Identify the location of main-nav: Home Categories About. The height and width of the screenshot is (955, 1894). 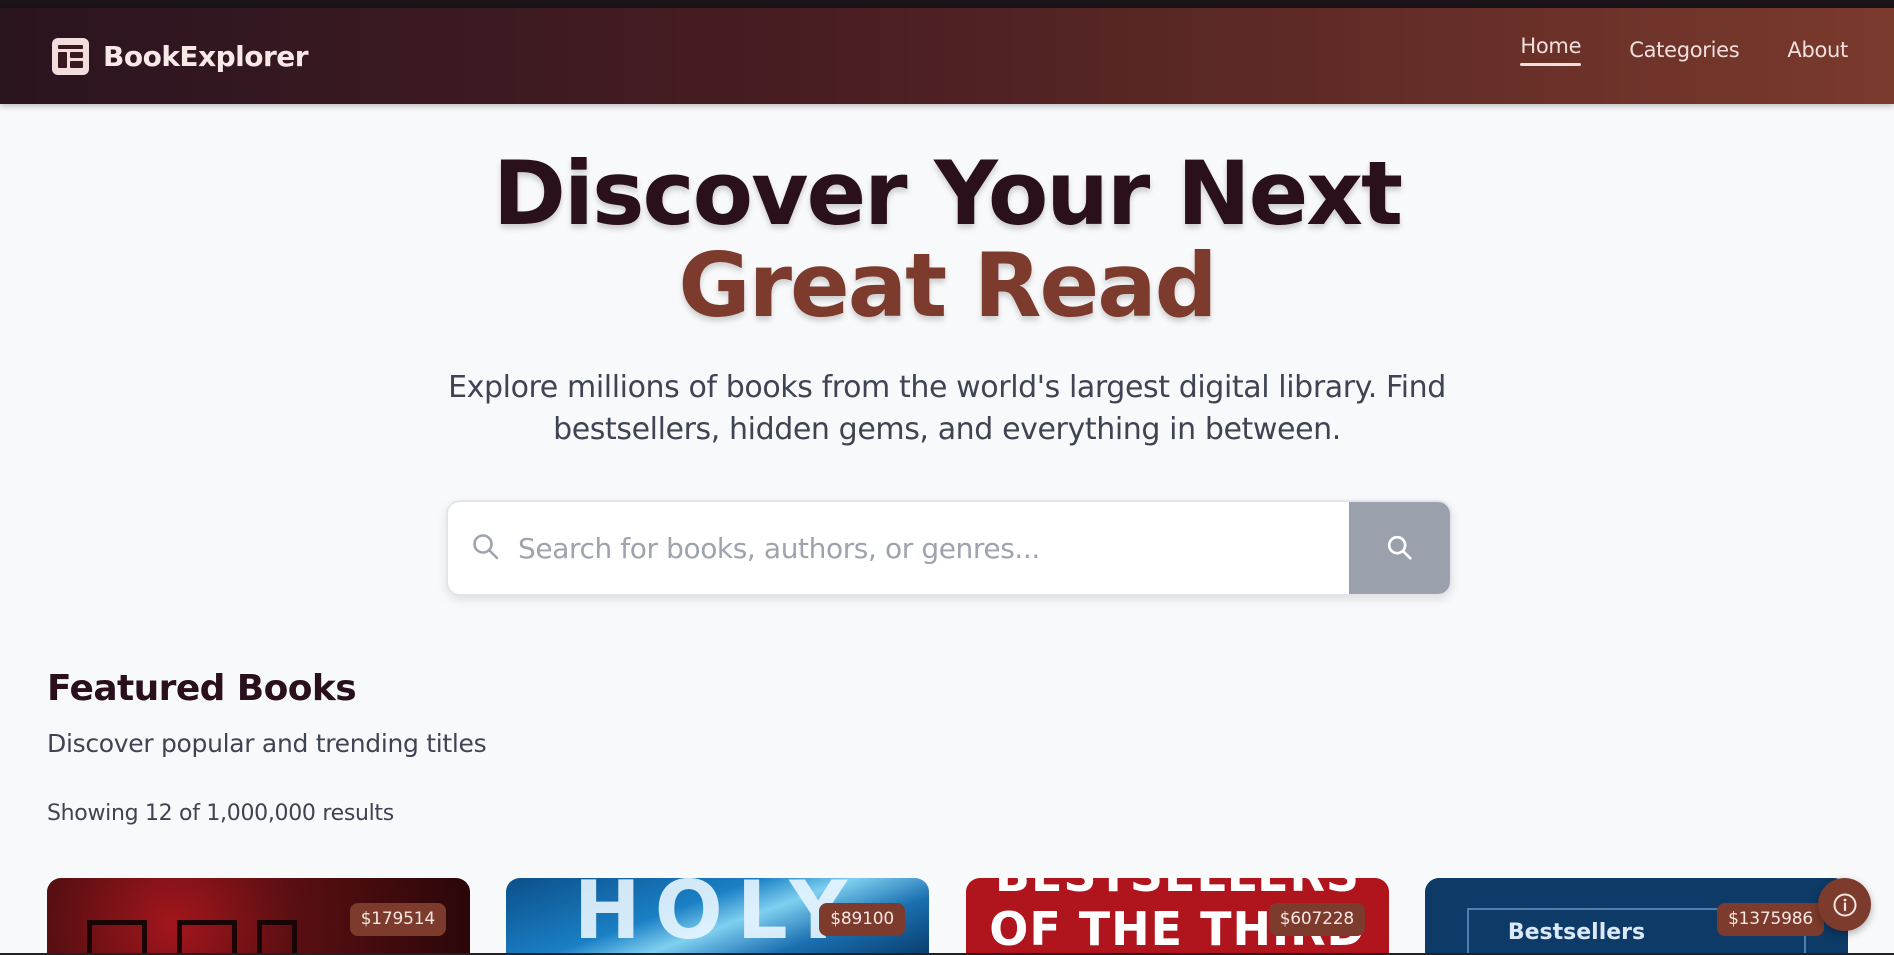
(1660, 51).